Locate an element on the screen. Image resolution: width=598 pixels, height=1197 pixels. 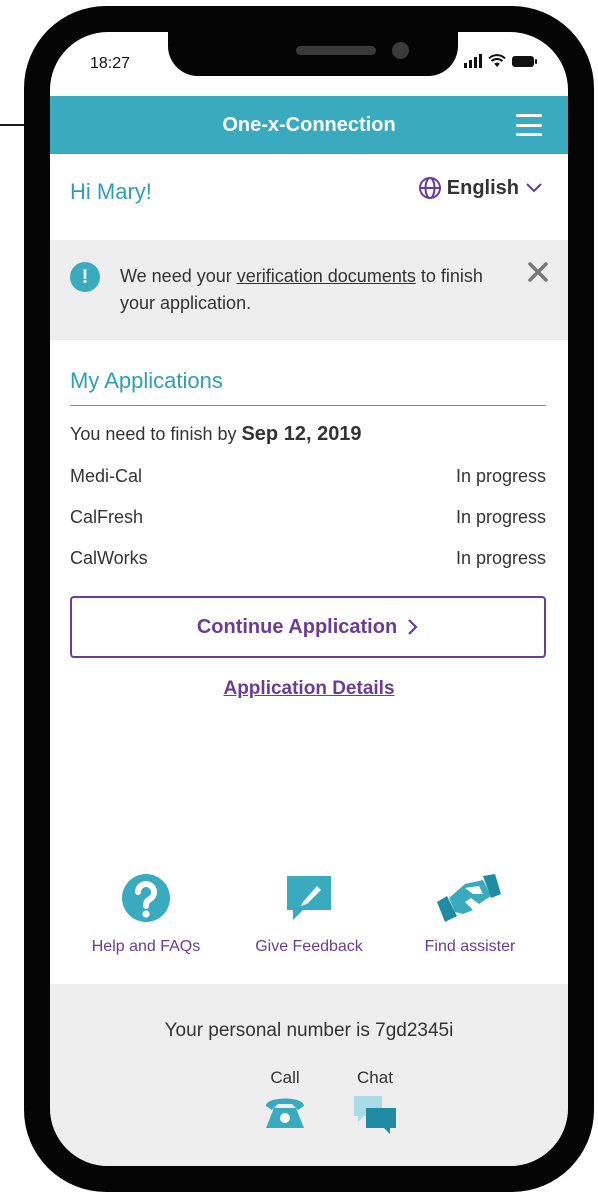
language-selector: English is located at coordinates (480, 188).